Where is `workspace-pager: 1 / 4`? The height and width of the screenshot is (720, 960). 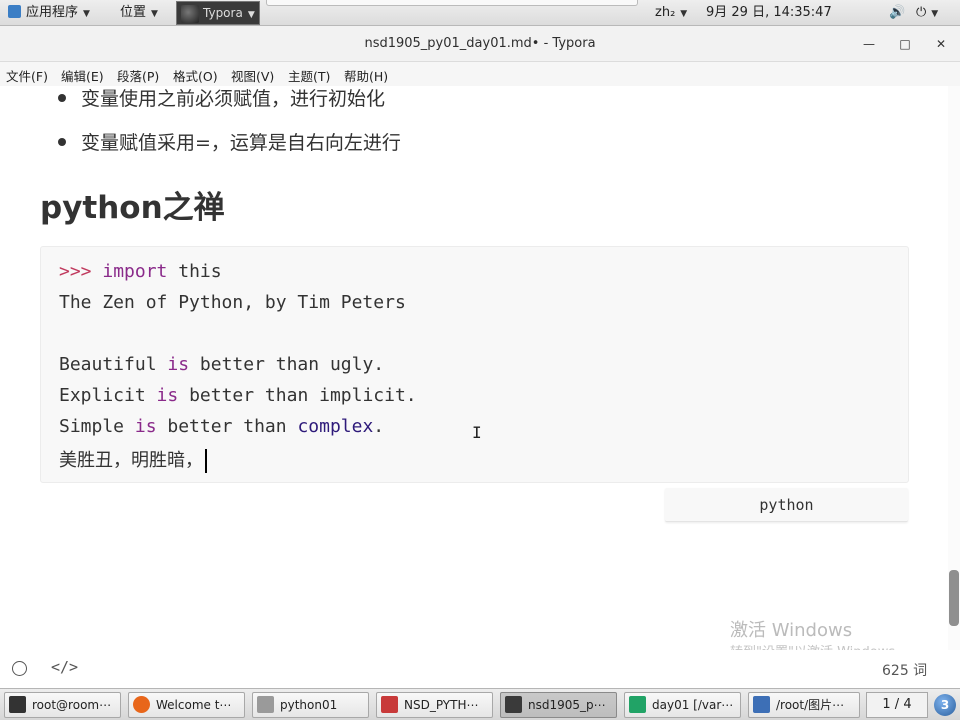 workspace-pager: 1 / 4 is located at coordinates (897, 705).